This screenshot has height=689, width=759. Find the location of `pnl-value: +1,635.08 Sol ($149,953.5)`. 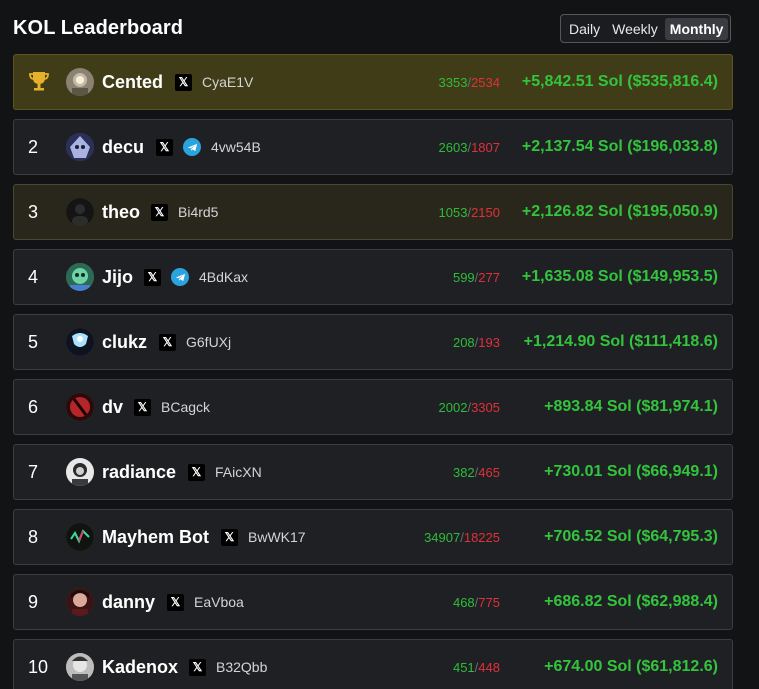

pnl-value: +1,635.08 Sol ($149,953.5) is located at coordinates (619, 276).